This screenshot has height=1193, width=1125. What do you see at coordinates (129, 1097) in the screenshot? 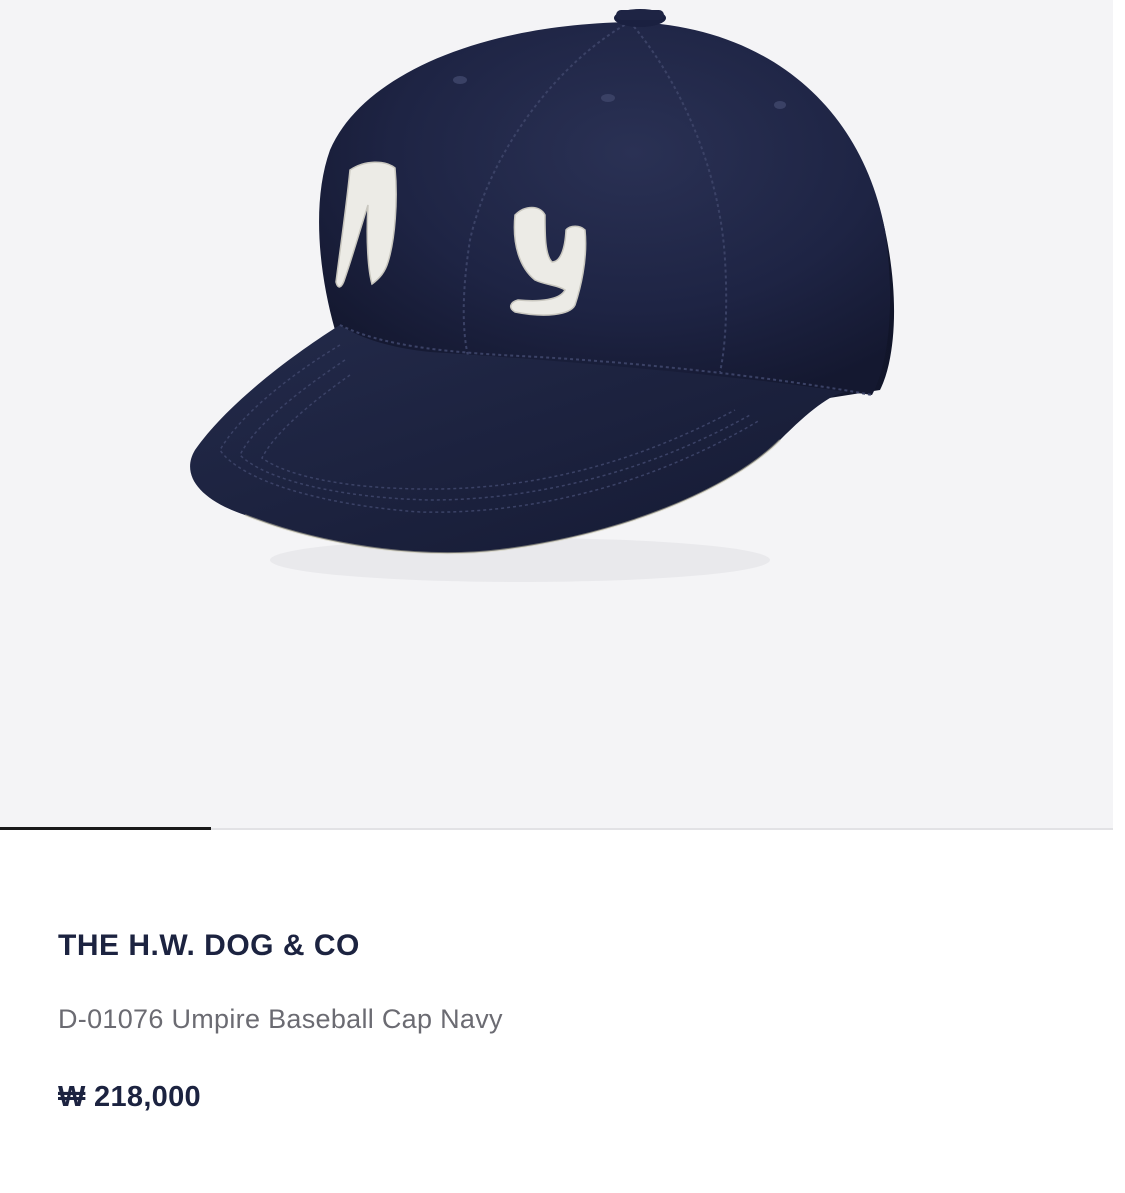
I see `product-price: ₩ 218,000` at bounding box center [129, 1097].